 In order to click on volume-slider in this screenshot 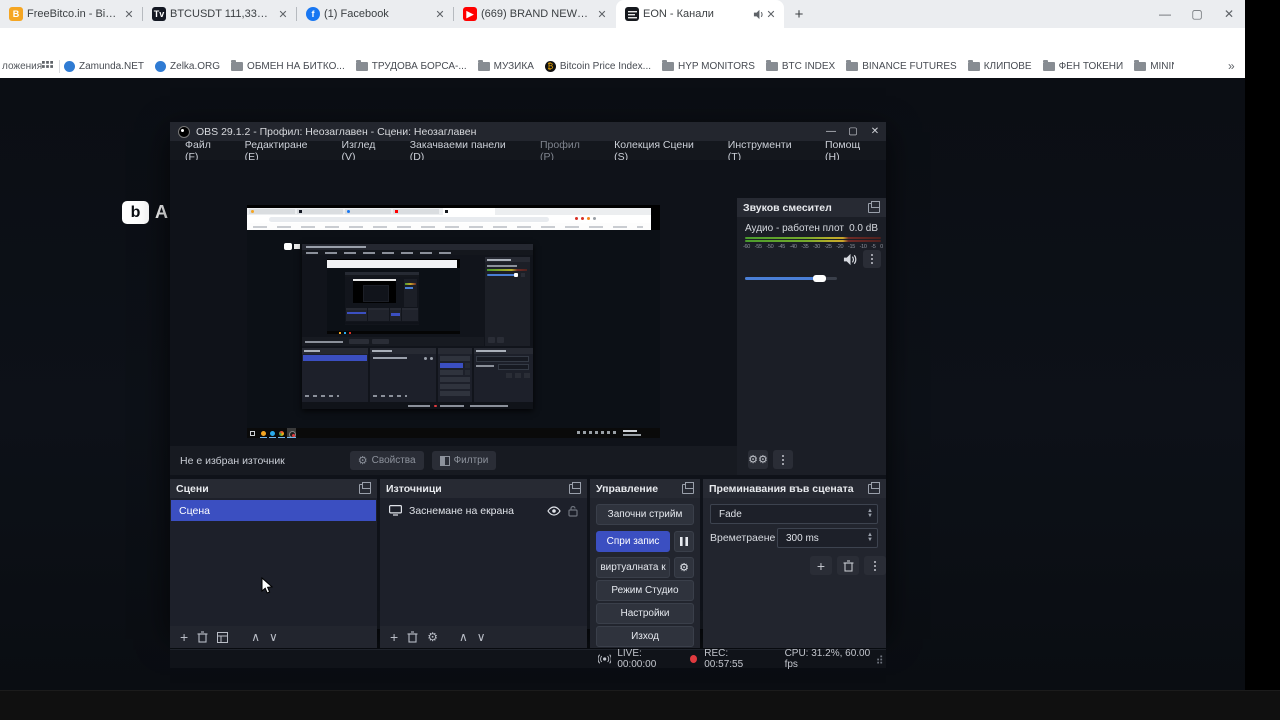, I will do `click(791, 278)`.